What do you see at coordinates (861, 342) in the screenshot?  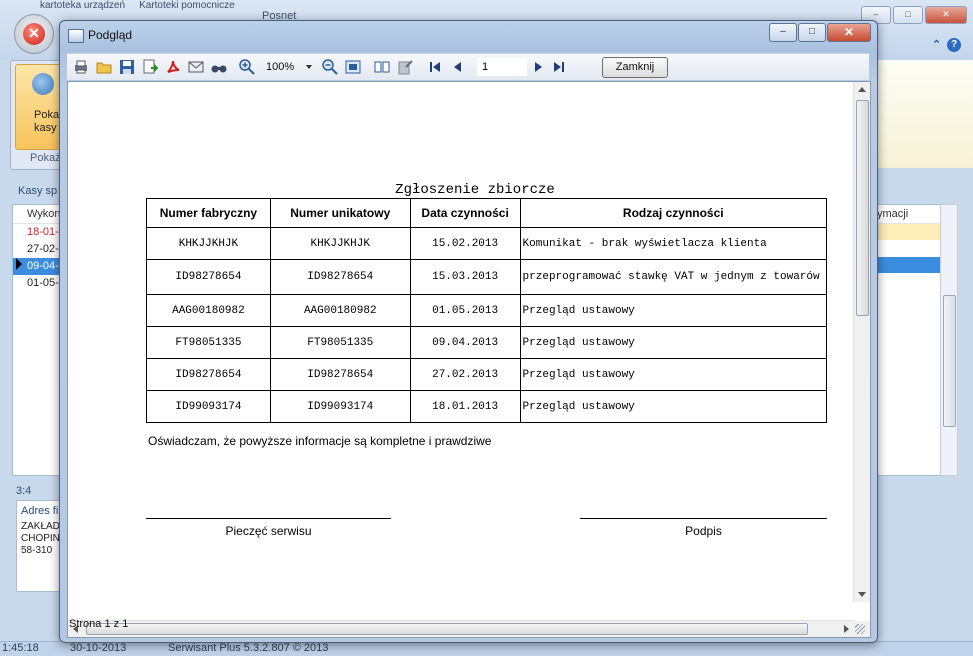 I see `vertical-scrollbar` at bounding box center [861, 342].